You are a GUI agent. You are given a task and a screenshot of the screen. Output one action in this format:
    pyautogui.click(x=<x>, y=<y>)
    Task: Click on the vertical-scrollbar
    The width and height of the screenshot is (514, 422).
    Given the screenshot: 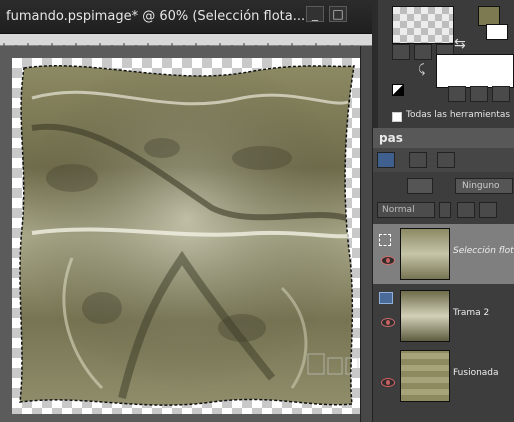 What is the action you would take?
    pyautogui.click(x=366, y=234)
    